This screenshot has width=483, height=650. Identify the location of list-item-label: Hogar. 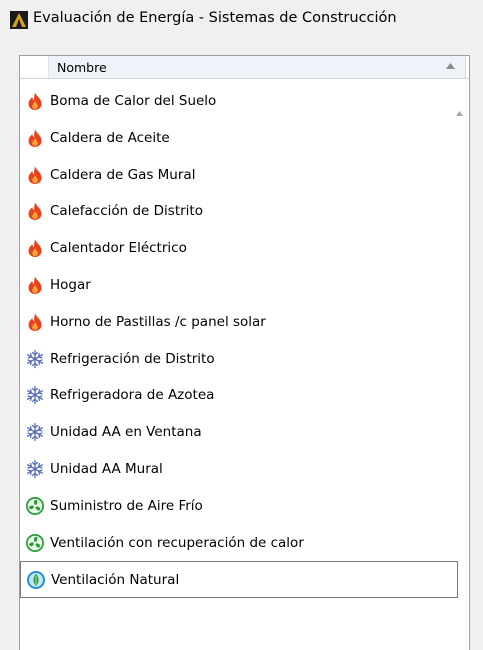
(70, 284).